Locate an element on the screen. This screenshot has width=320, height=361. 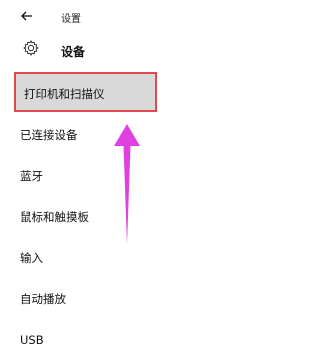
gear-icon is located at coordinates (31, 48).